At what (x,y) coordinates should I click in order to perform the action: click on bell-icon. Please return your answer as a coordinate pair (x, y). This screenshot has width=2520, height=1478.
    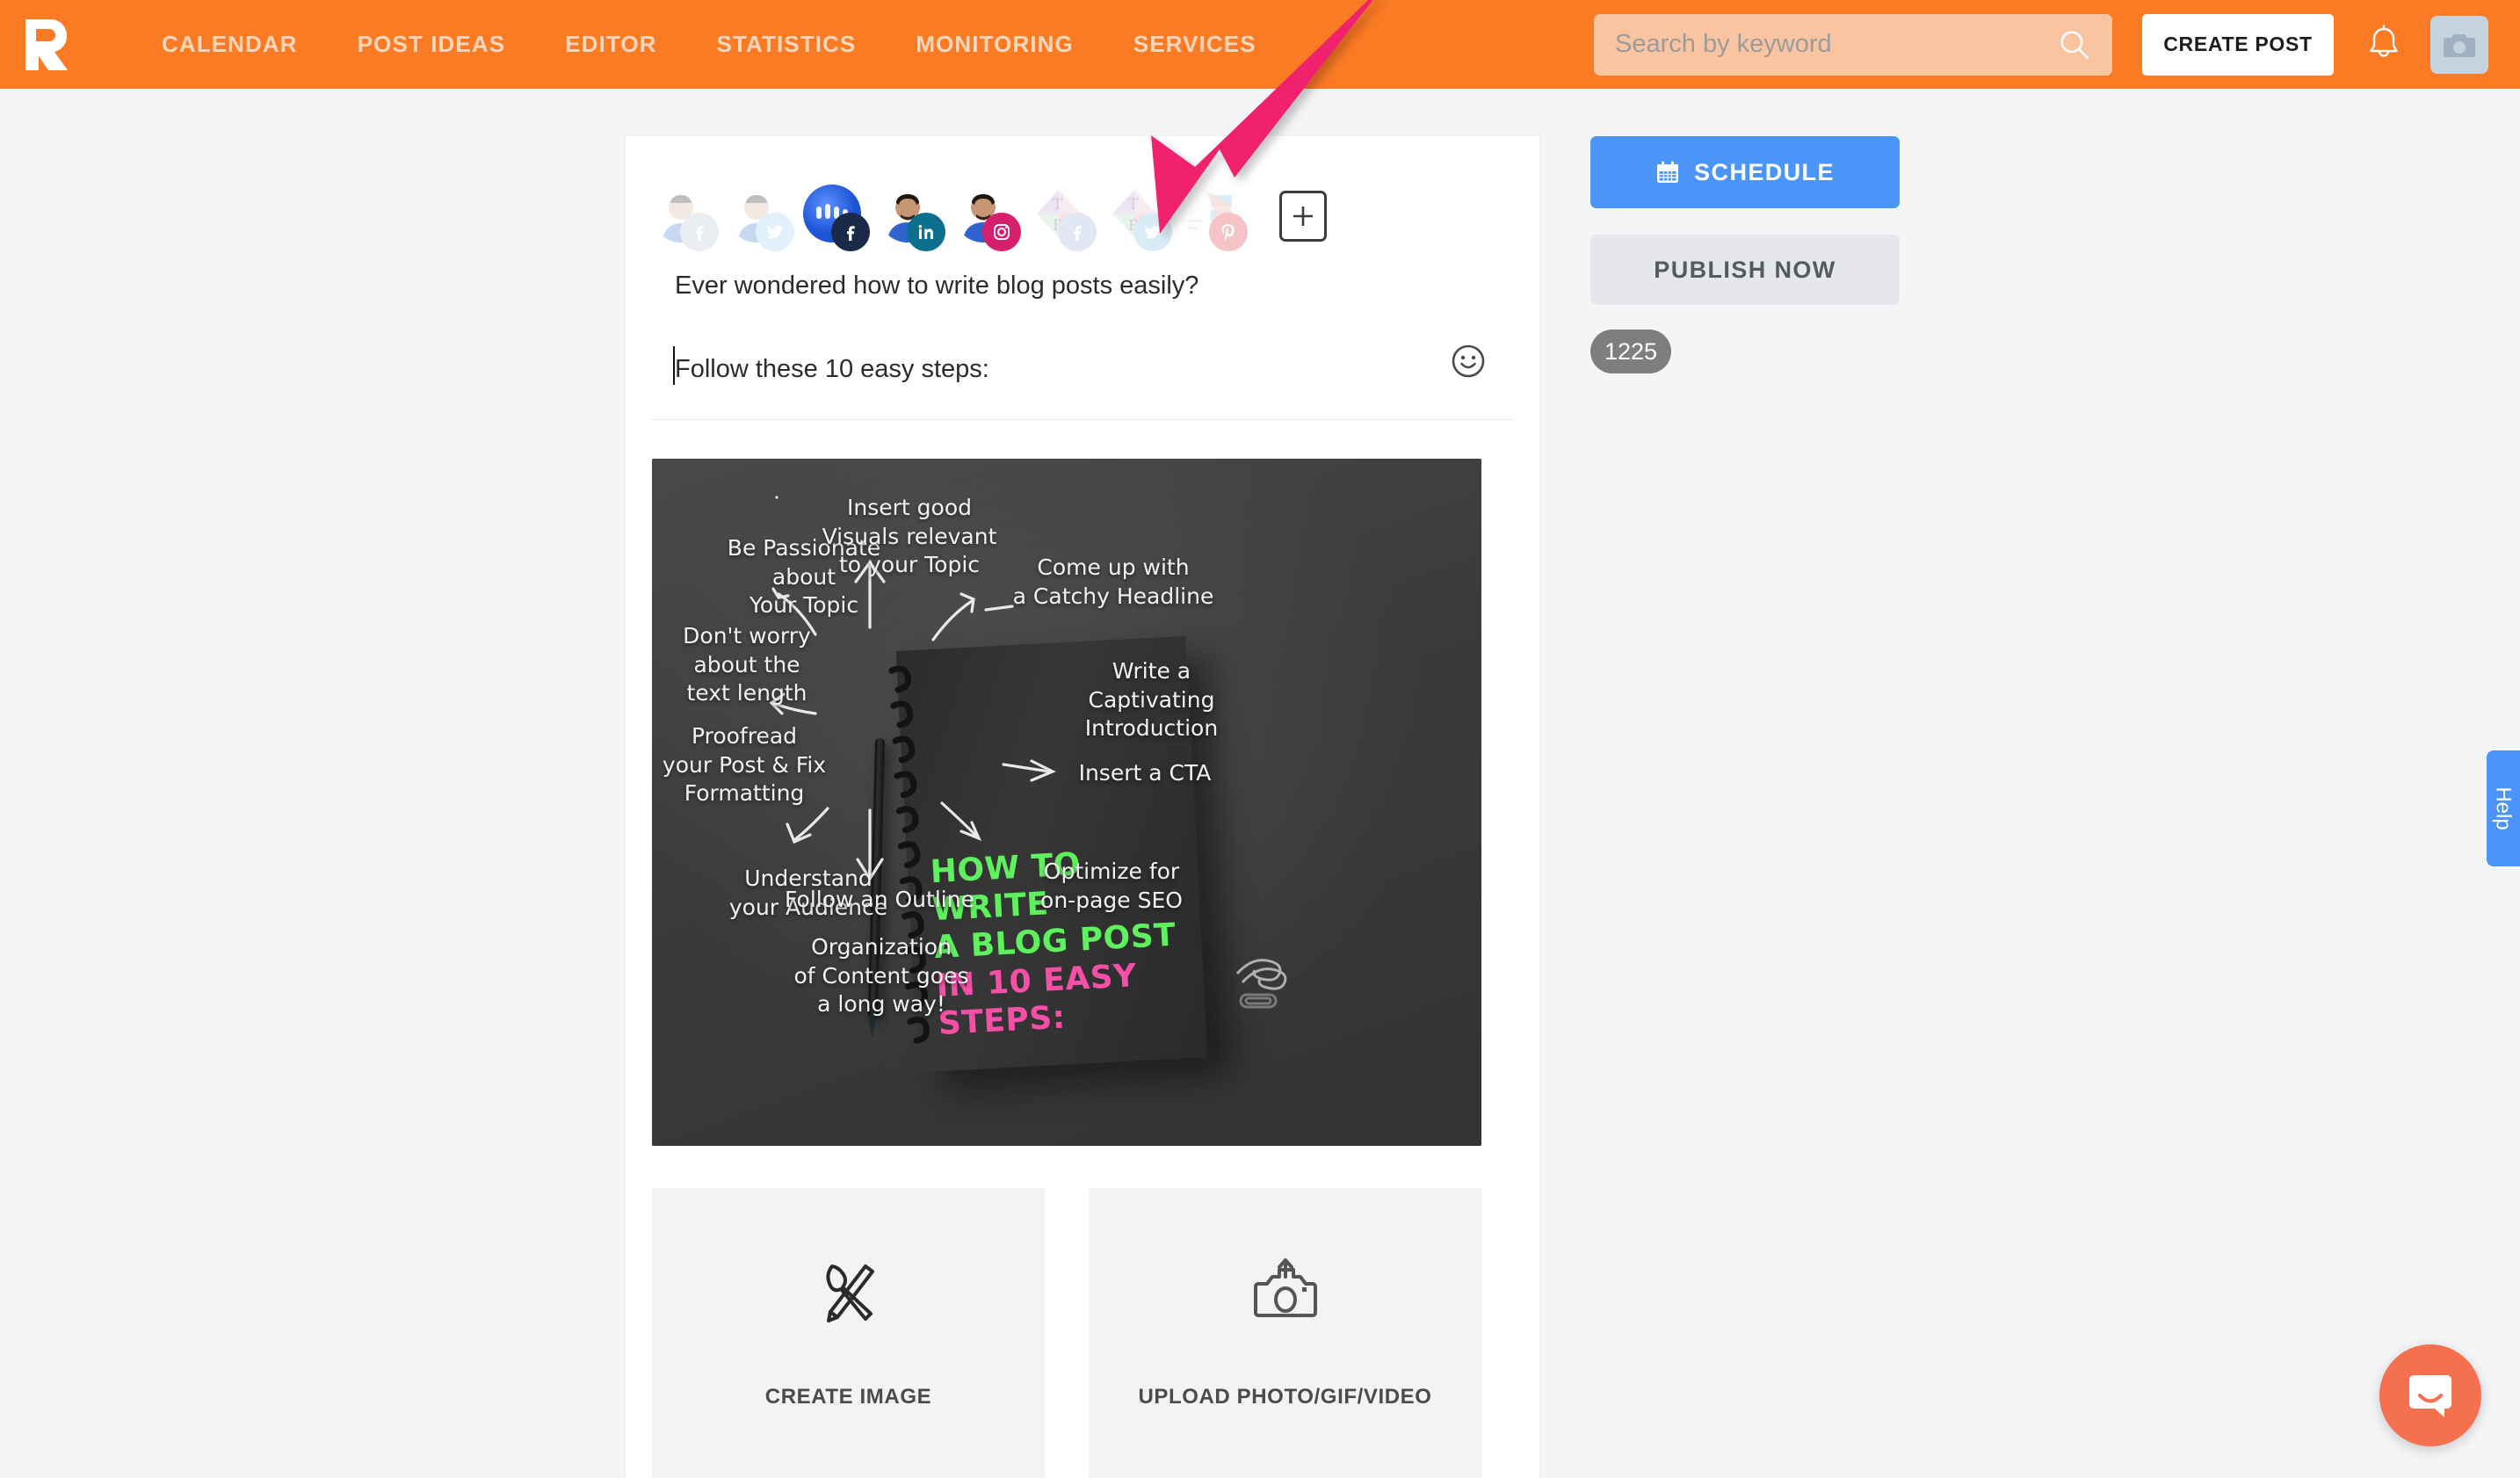
    Looking at the image, I should click on (2384, 40).